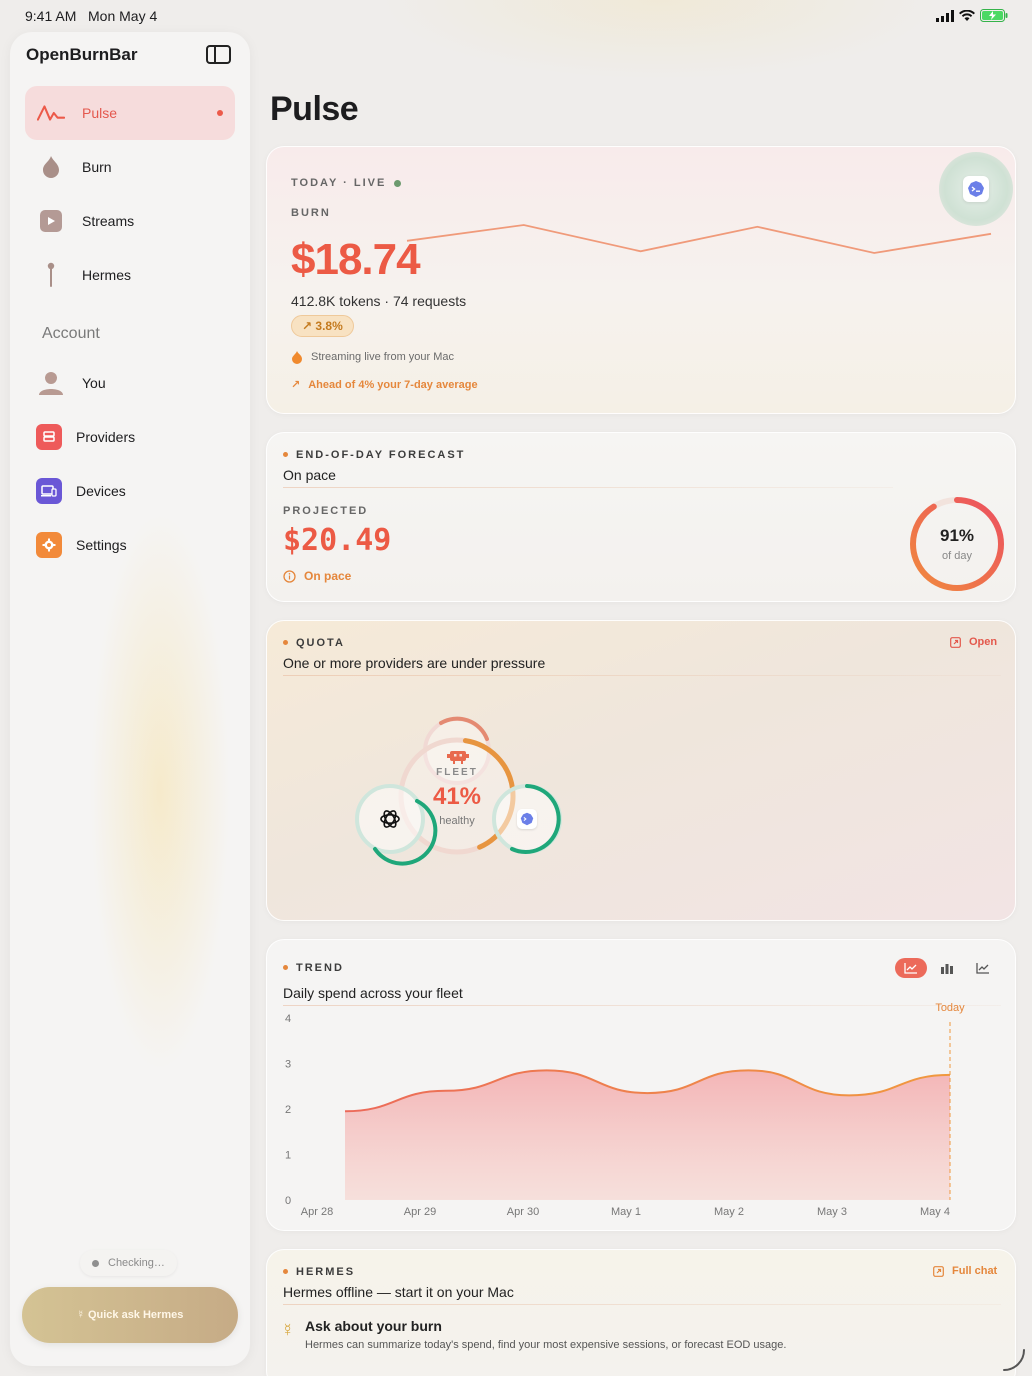 This screenshot has height=1376, width=1032. Describe the element at coordinates (100, 113) in the screenshot. I see `sidebar-item-label: Pulse` at that location.